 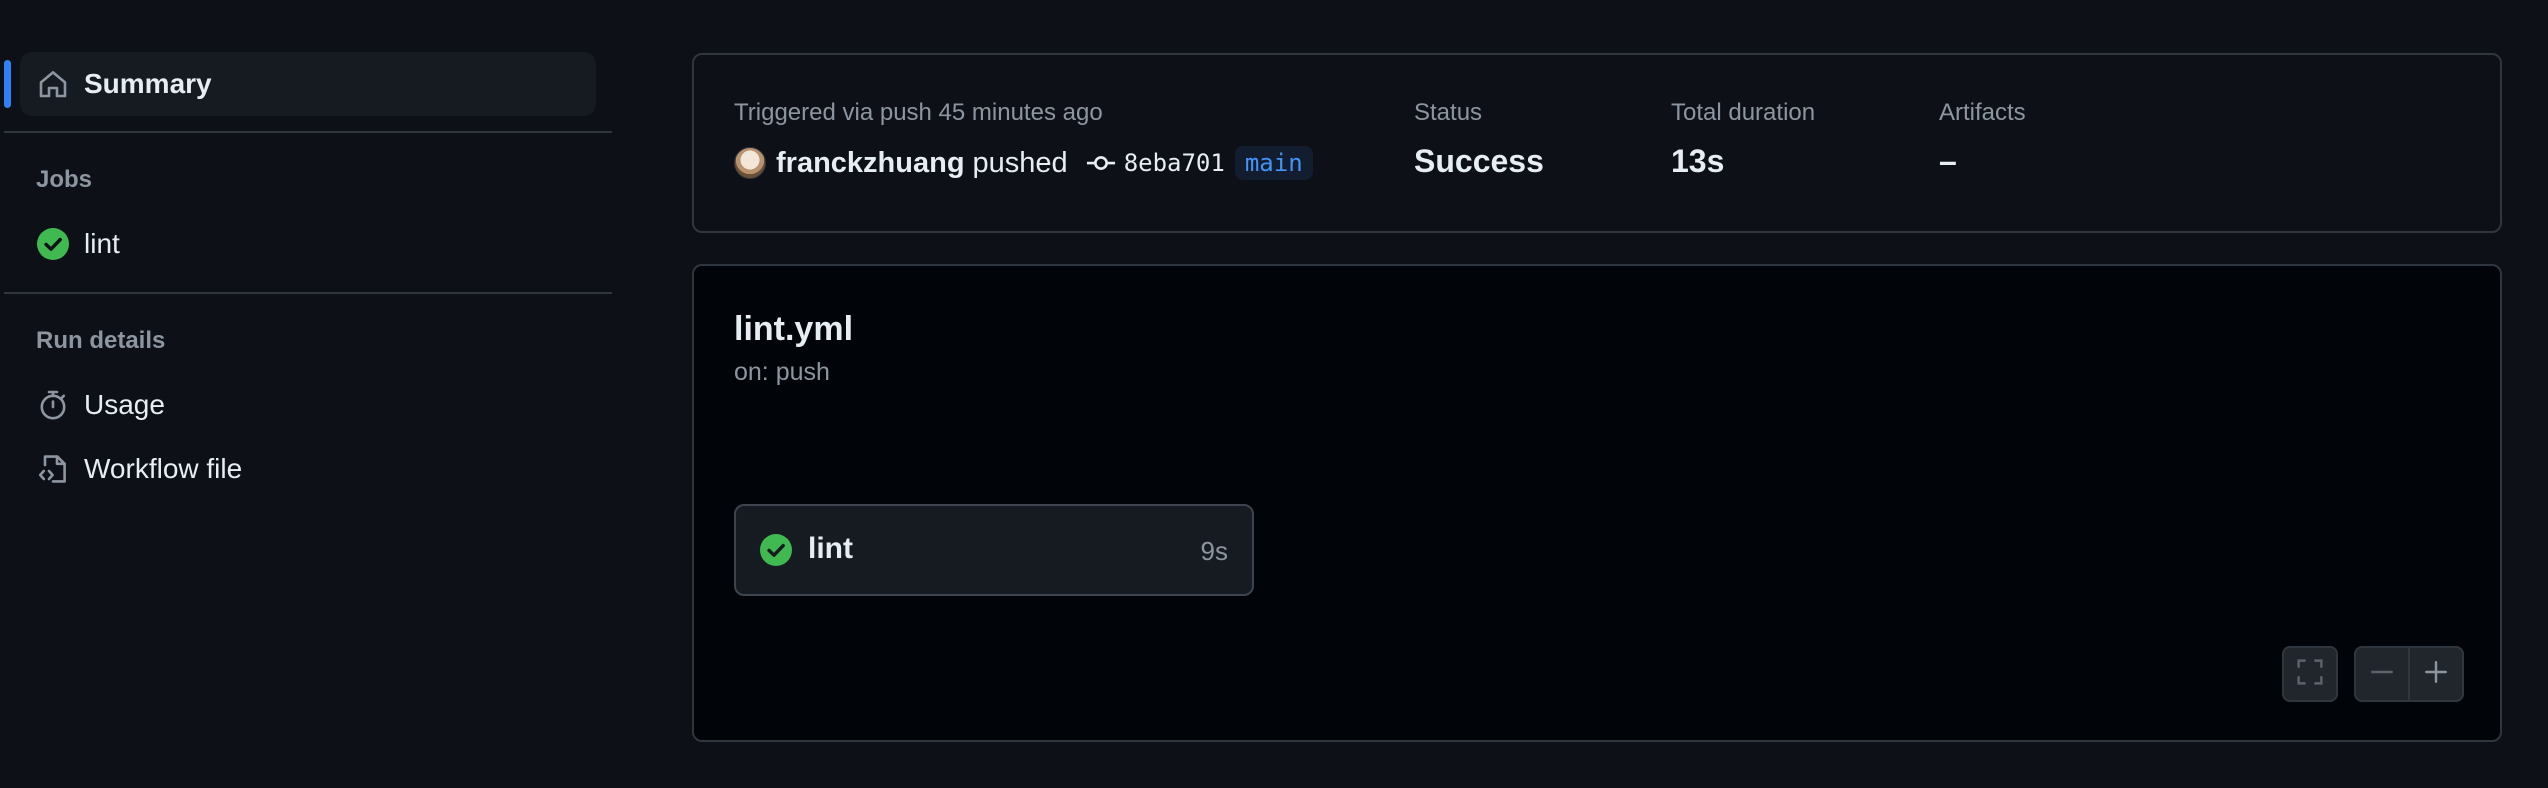 I want to click on trigger-row: franckzhuang pushed 8eba701 main, so click(x=1023, y=163).